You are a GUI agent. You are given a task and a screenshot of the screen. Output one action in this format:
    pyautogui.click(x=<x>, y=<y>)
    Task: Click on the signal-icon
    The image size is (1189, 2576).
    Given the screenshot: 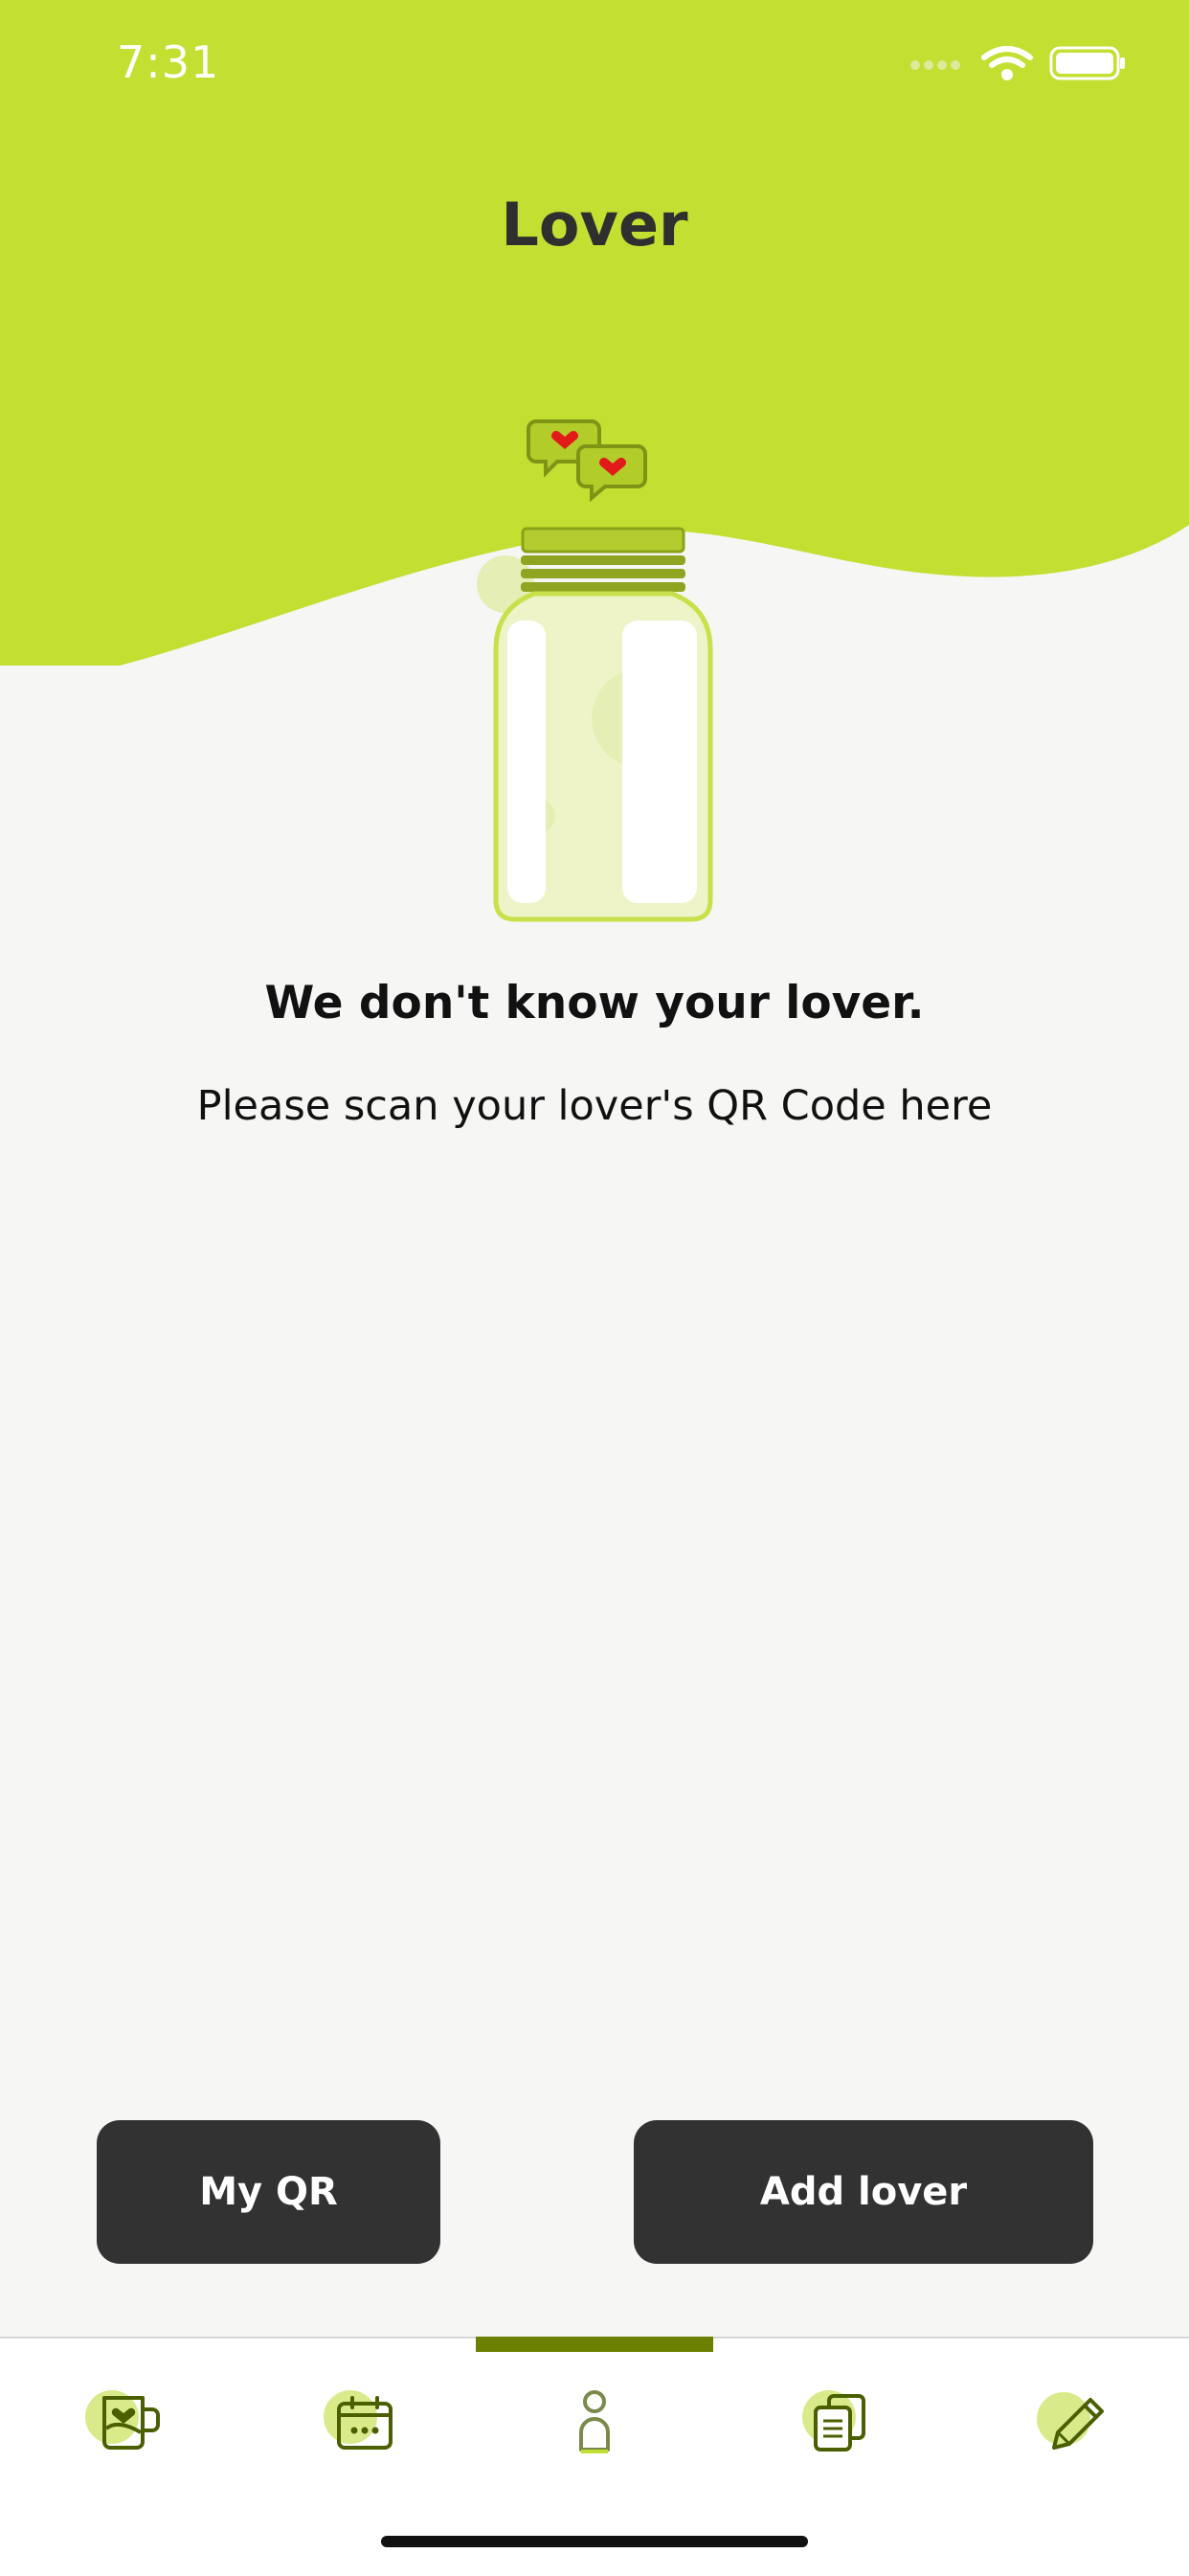 What is the action you would take?
    pyautogui.click(x=935, y=65)
    